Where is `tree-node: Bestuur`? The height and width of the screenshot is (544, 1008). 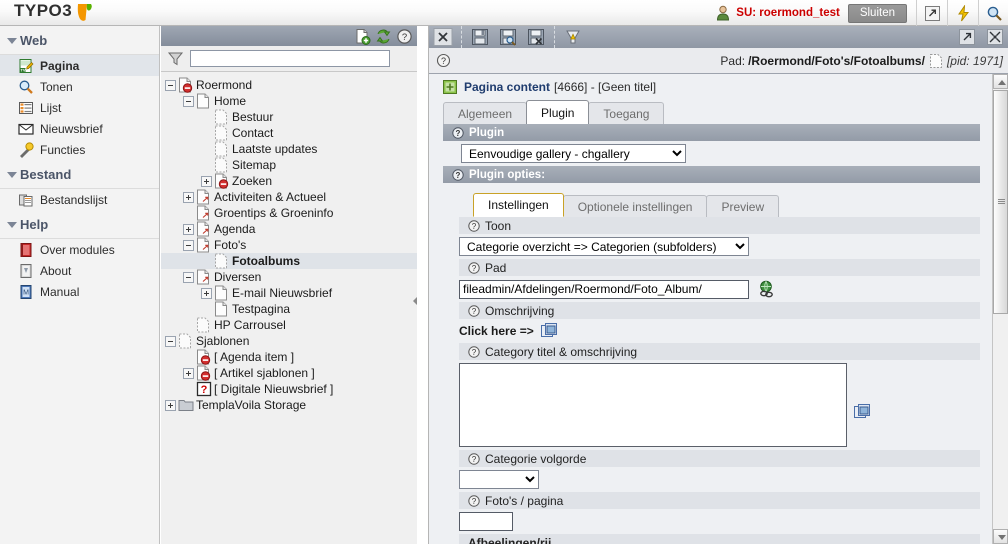 tree-node: Bestuur is located at coordinates (289, 117).